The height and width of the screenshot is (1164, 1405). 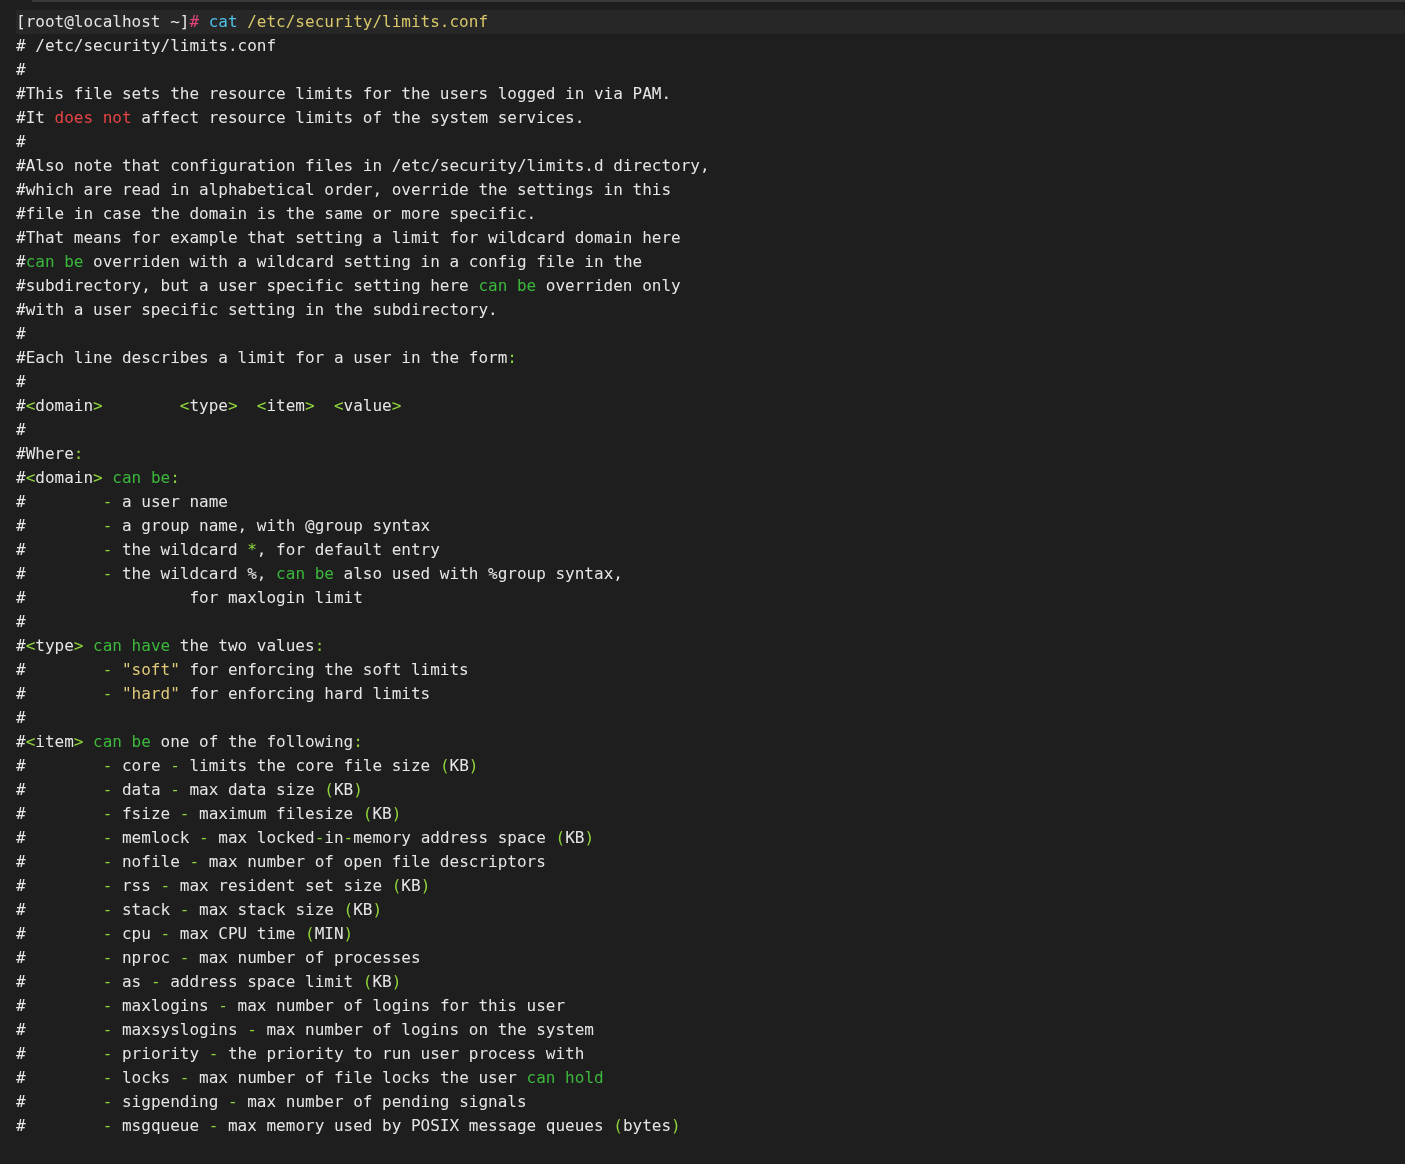 What do you see at coordinates (344, 94) in the screenshot?
I see `terminal-line: #This file sets the resource limits for the users logged in via PAM.` at bounding box center [344, 94].